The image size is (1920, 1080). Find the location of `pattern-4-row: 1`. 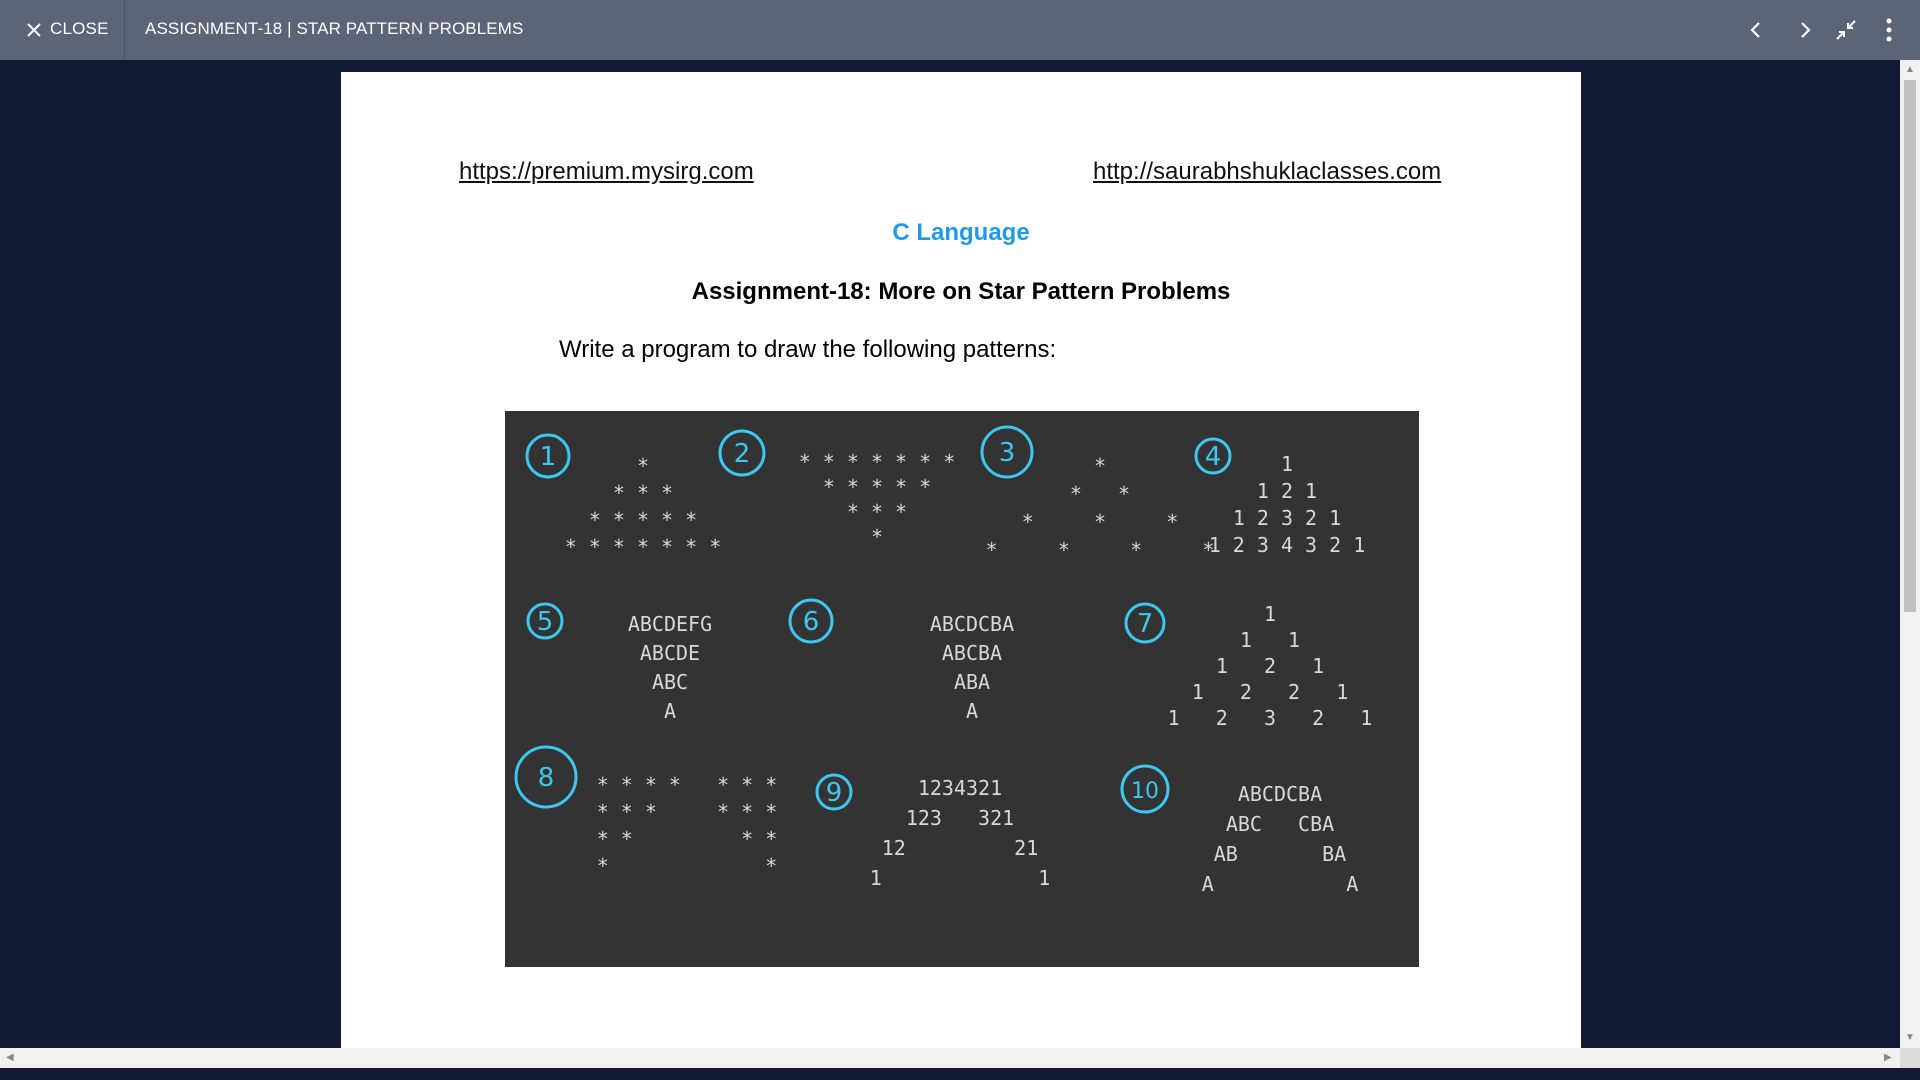

pattern-4-row: 1 is located at coordinates (1287, 464).